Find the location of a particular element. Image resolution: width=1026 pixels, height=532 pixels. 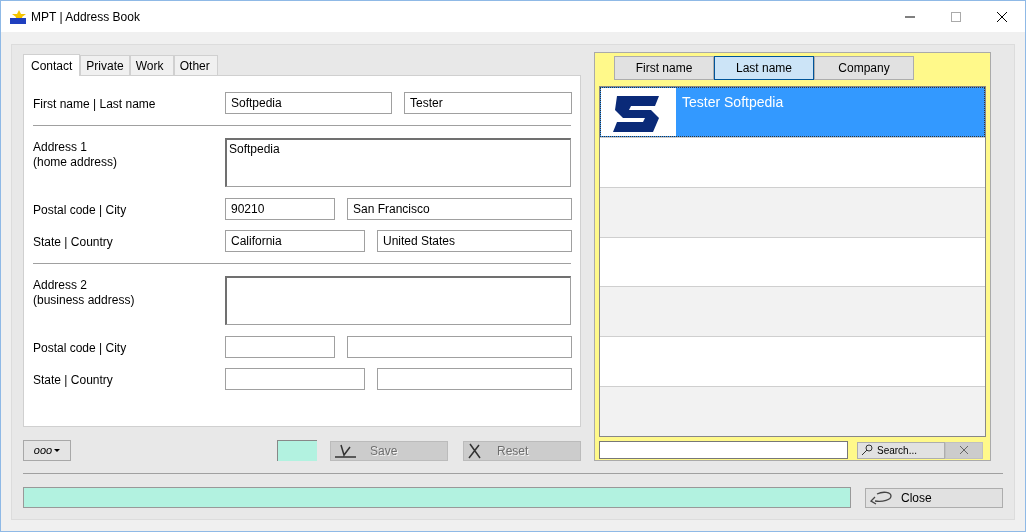

input-field: United States is located at coordinates (474, 241).